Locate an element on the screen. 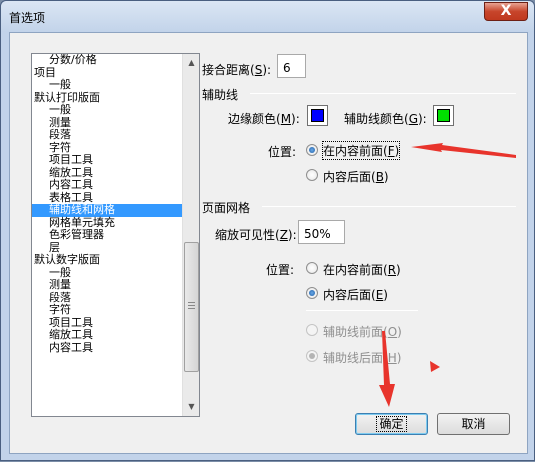 This screenshot has width=535, height=462. guides-in-front-label: 在内容前面(F) is located at coordinates (361, 150).